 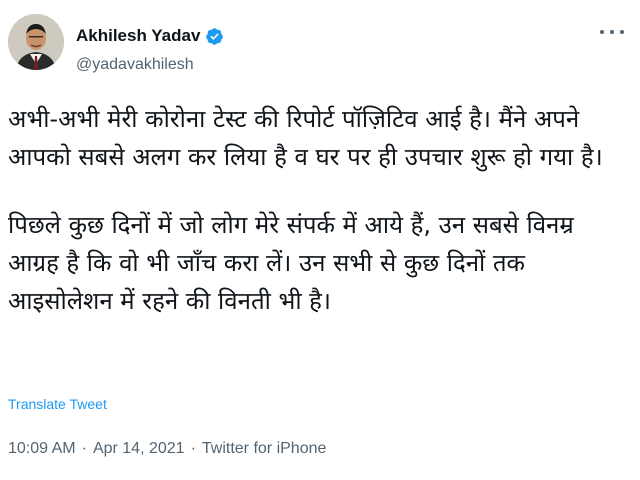 What do you see at coordinates (138, 36) in the screenshot?
I see `display-name: Akhilesh Yadav` at bounding box center [138, 36].